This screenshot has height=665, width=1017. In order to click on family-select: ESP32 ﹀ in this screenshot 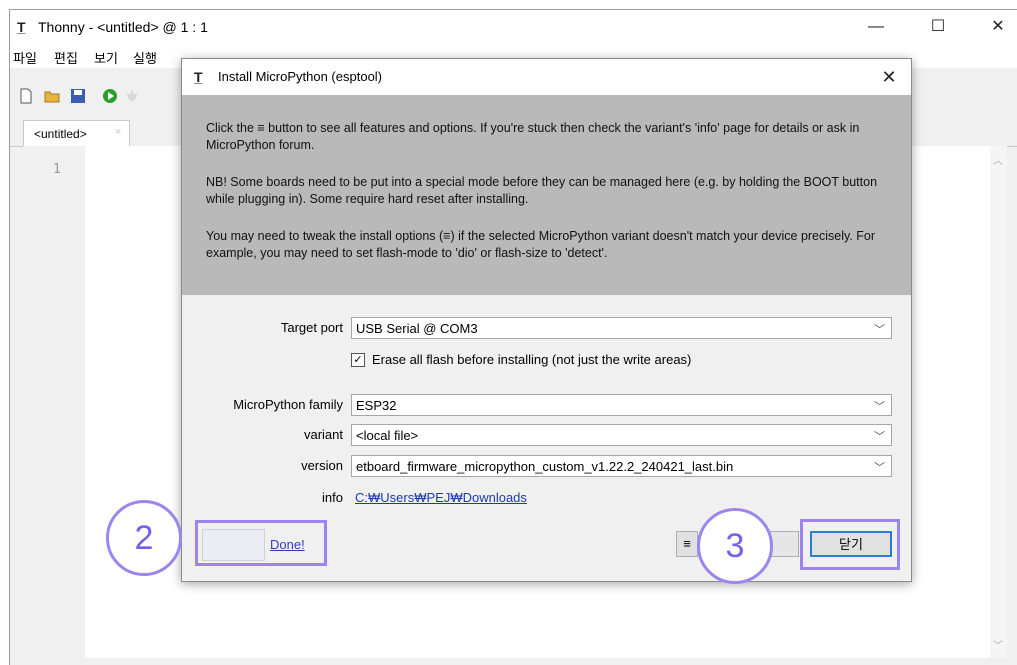, I will do `click(621, 405)`.